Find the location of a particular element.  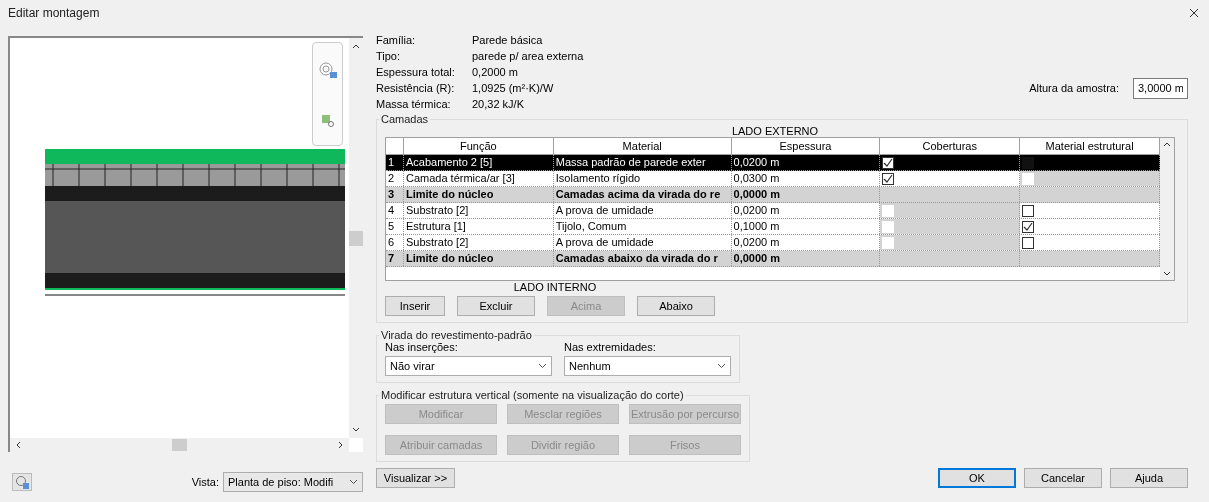

view-2d-button is located at coordinates (22, 482).